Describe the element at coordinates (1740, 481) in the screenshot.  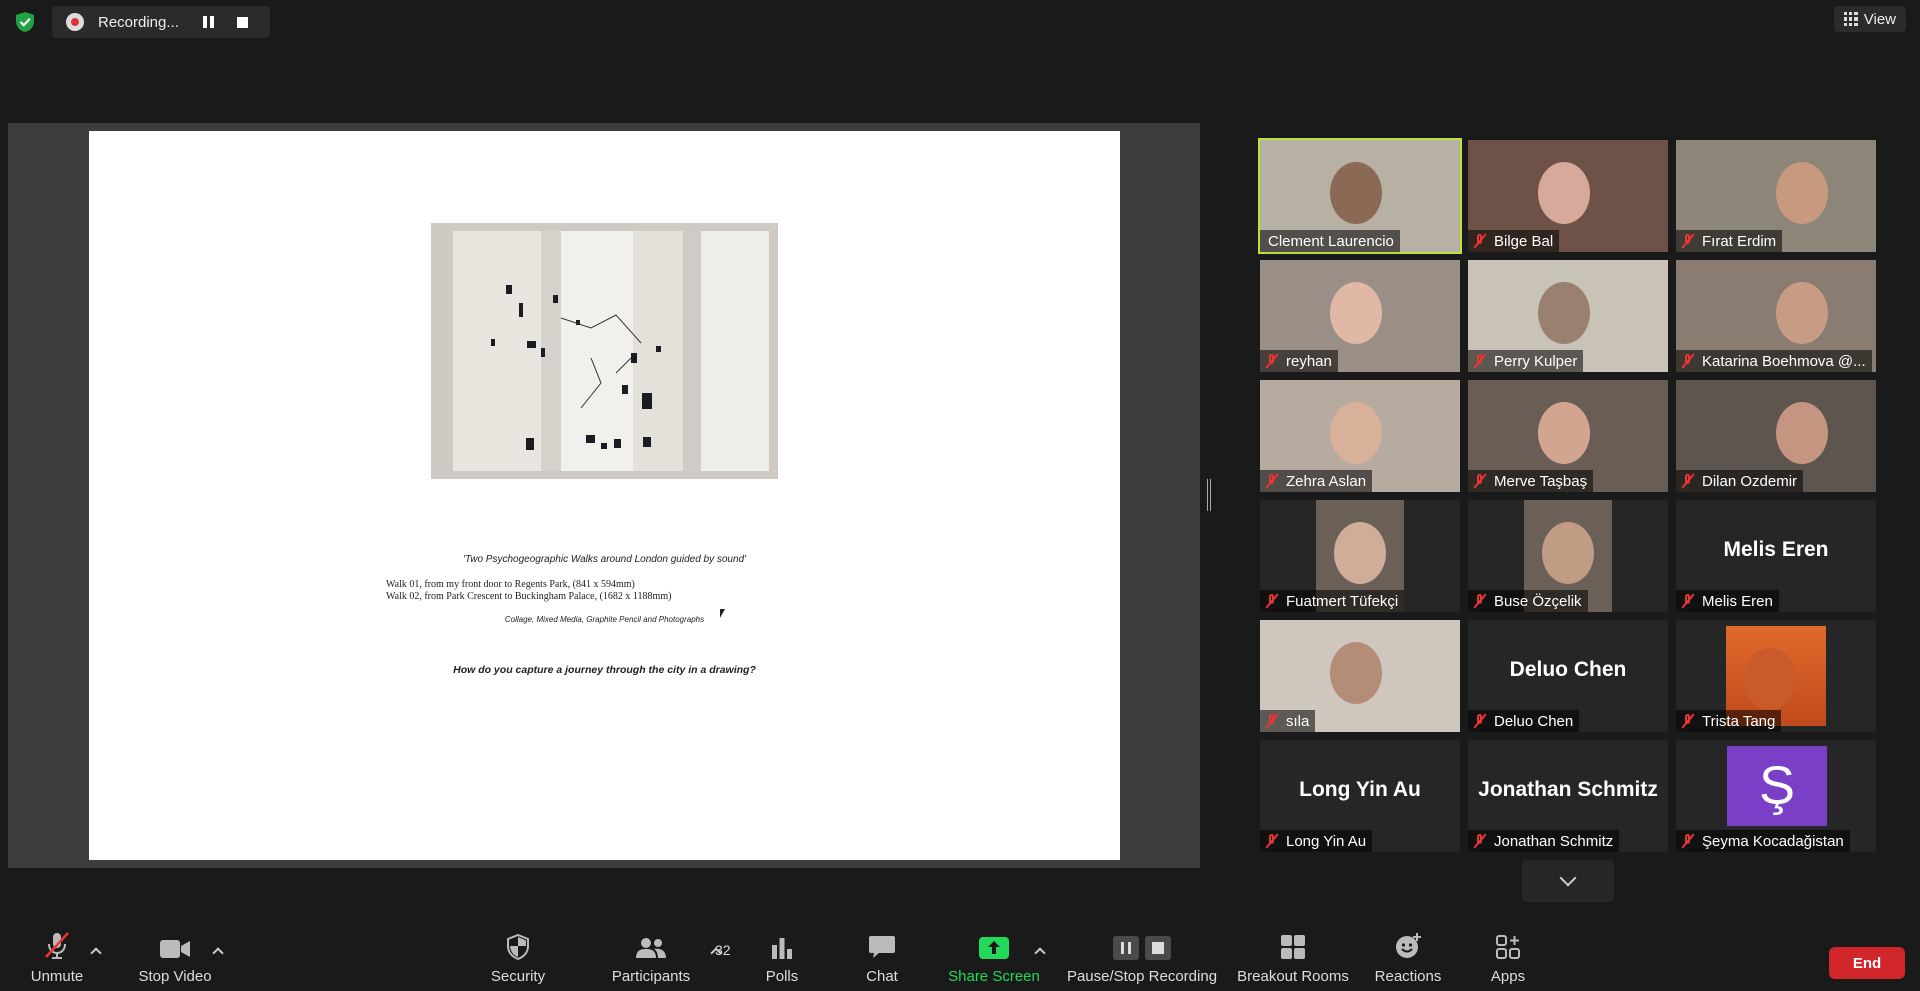
I see `participant-name-tag: Dilan Ozdemir` at that location.